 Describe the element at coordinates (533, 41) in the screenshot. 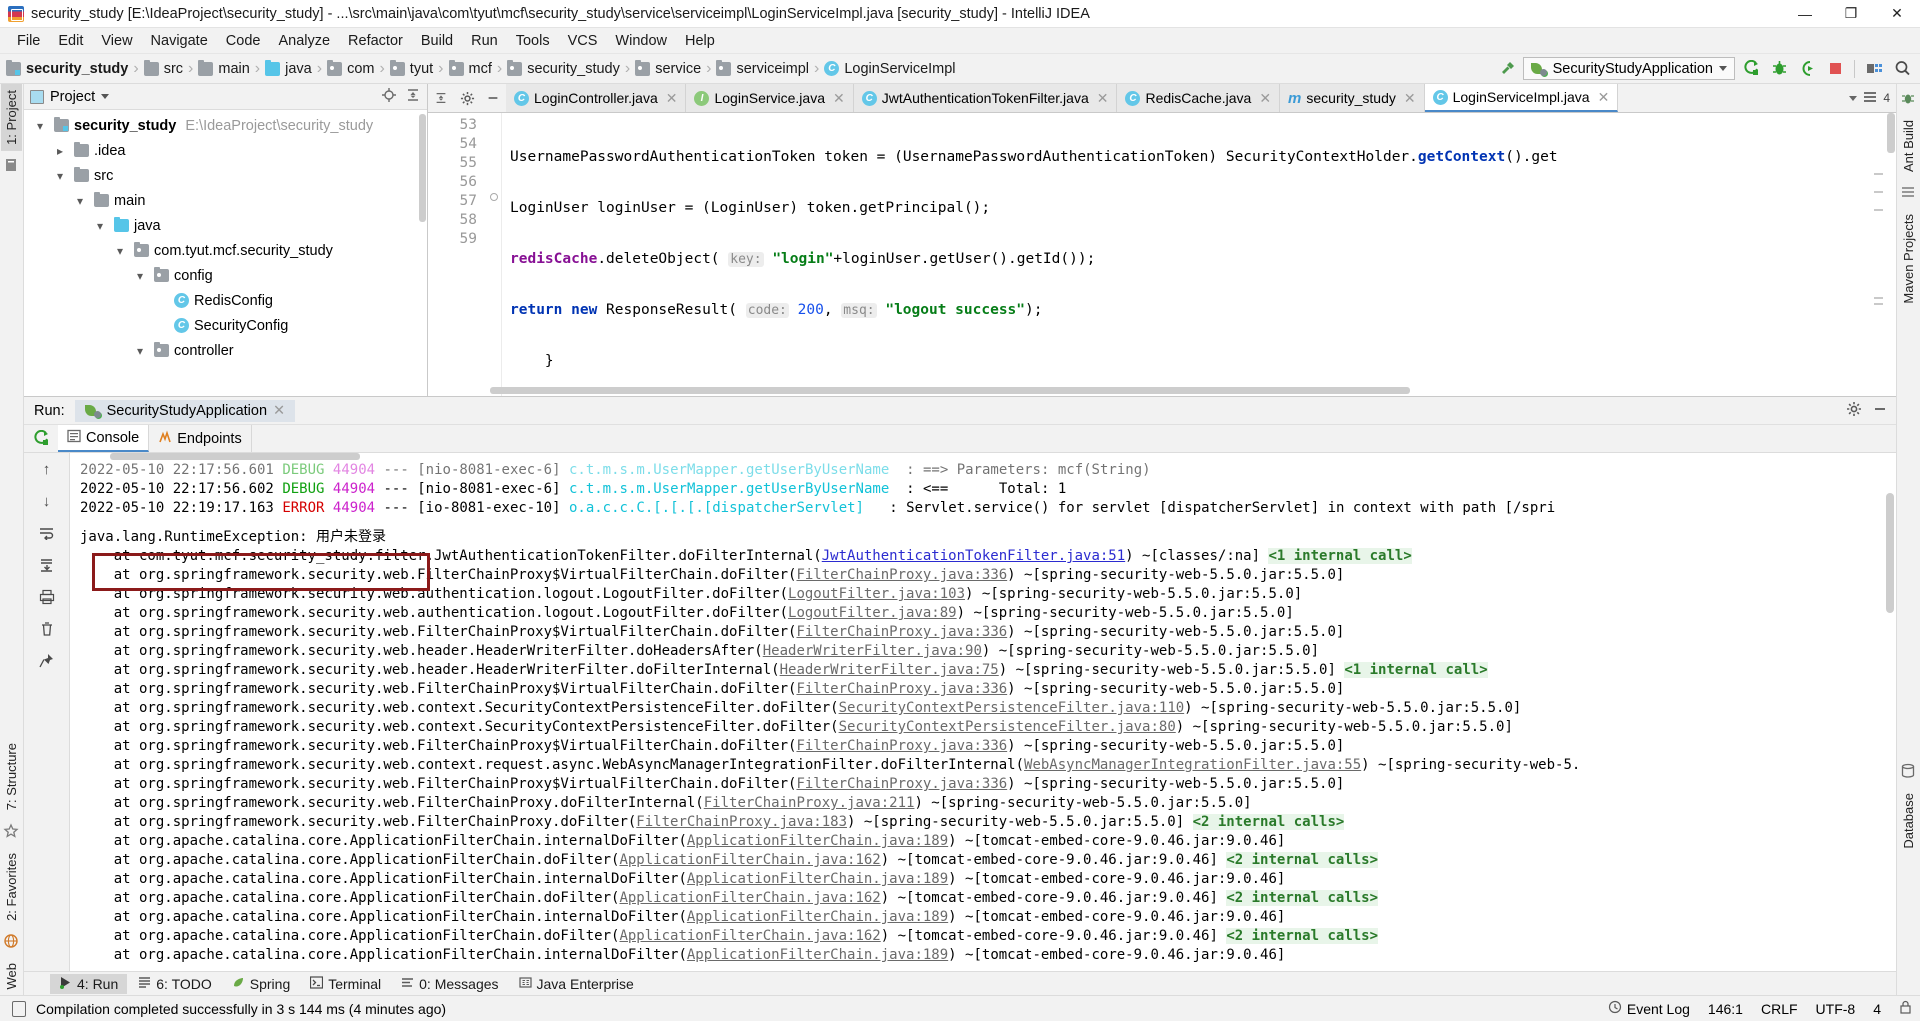

I see `menu-tools: Tools` at that location.